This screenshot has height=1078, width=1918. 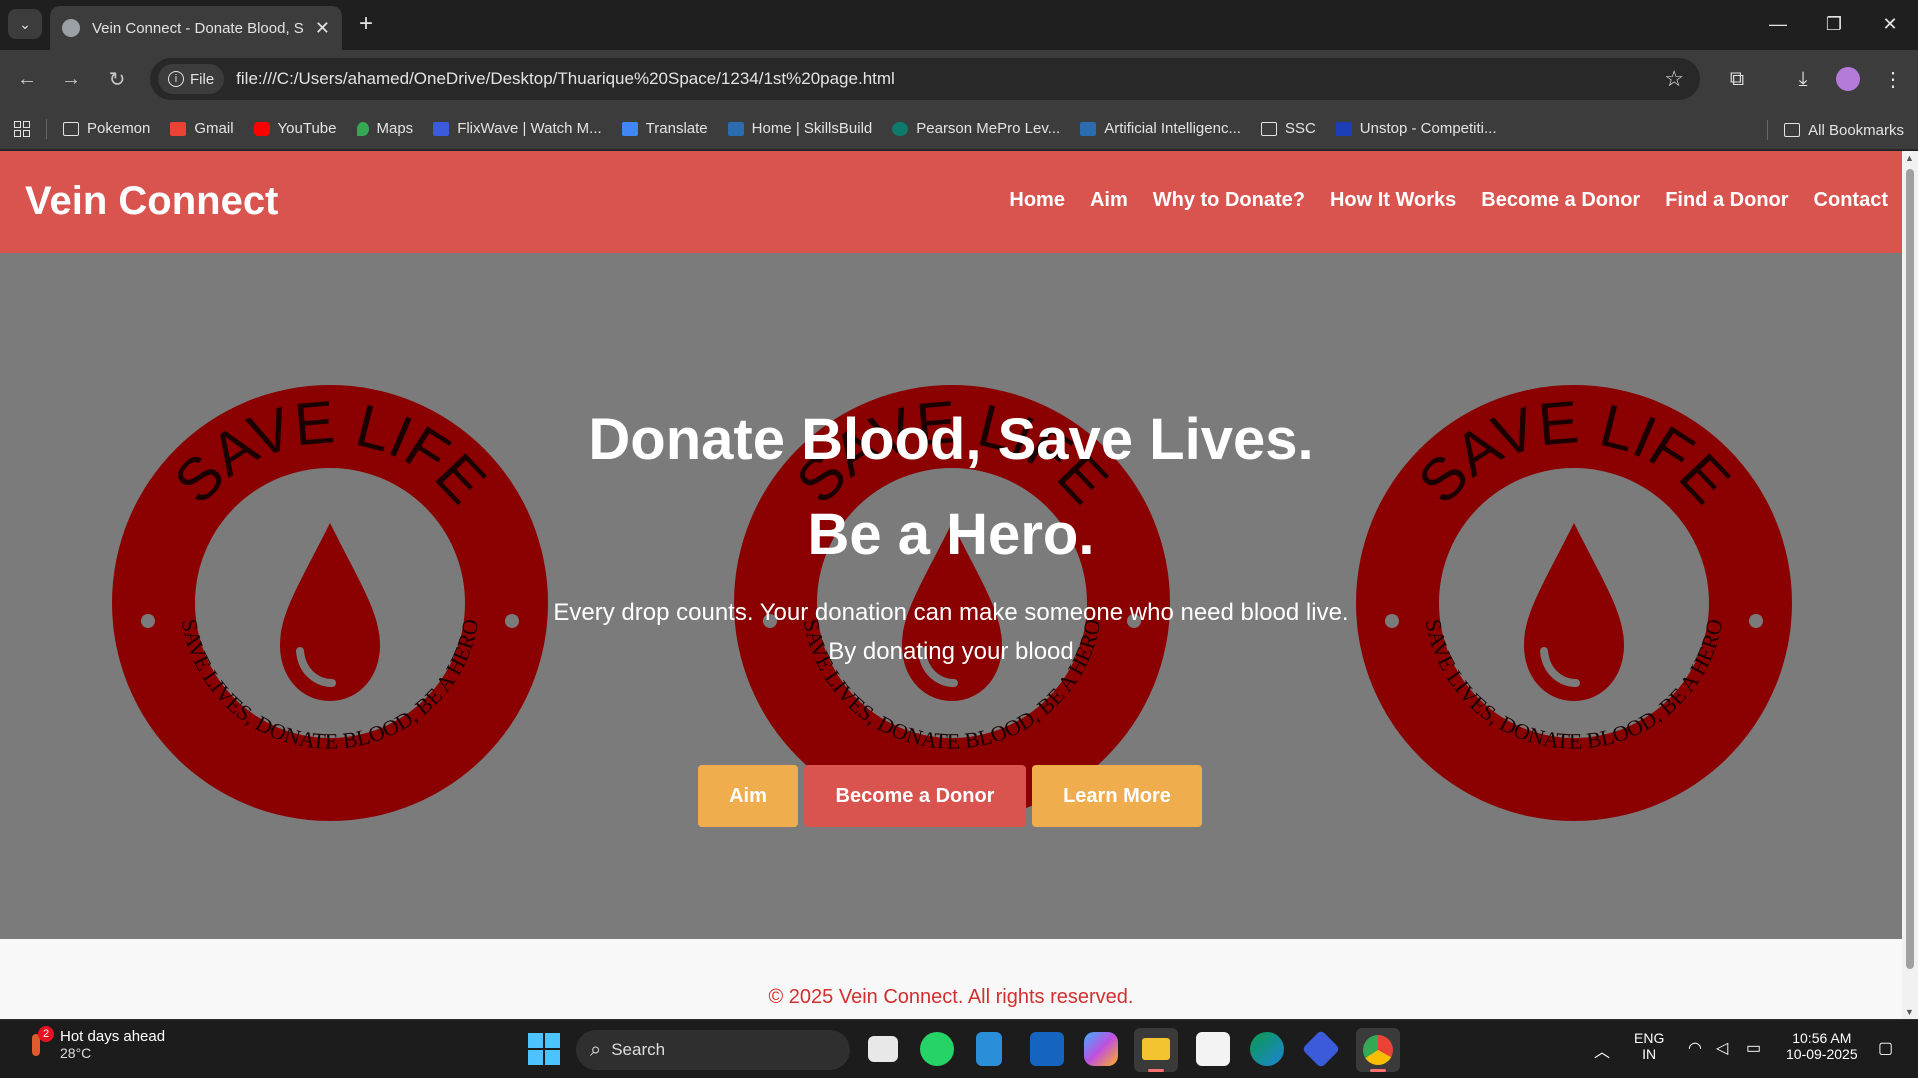 I want to click on skillsbuild-icon, so click(x=735, y=128).